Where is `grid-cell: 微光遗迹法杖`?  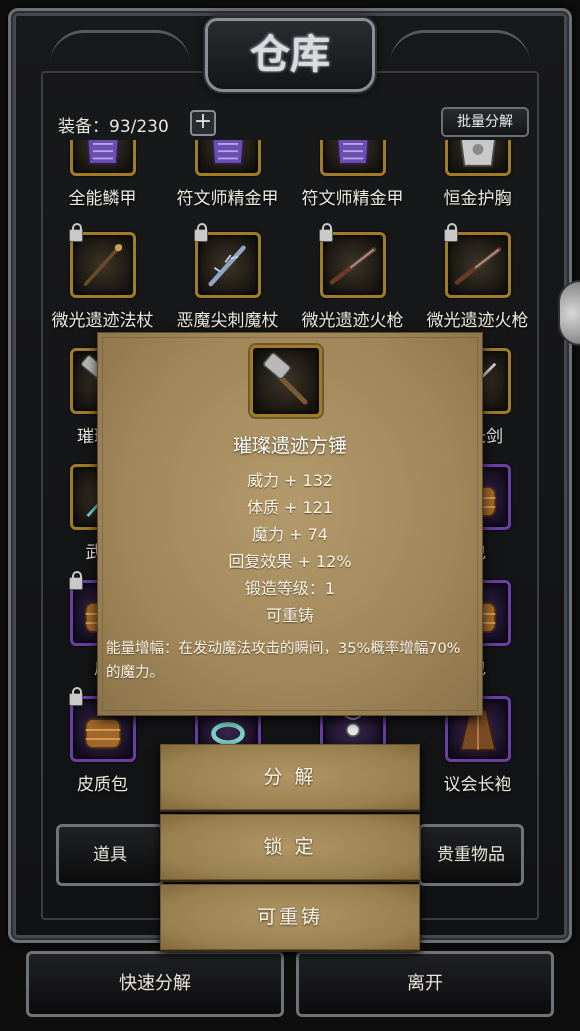
grid-cell: 微光遗迹法杖 is located at coordinates (102, 285).